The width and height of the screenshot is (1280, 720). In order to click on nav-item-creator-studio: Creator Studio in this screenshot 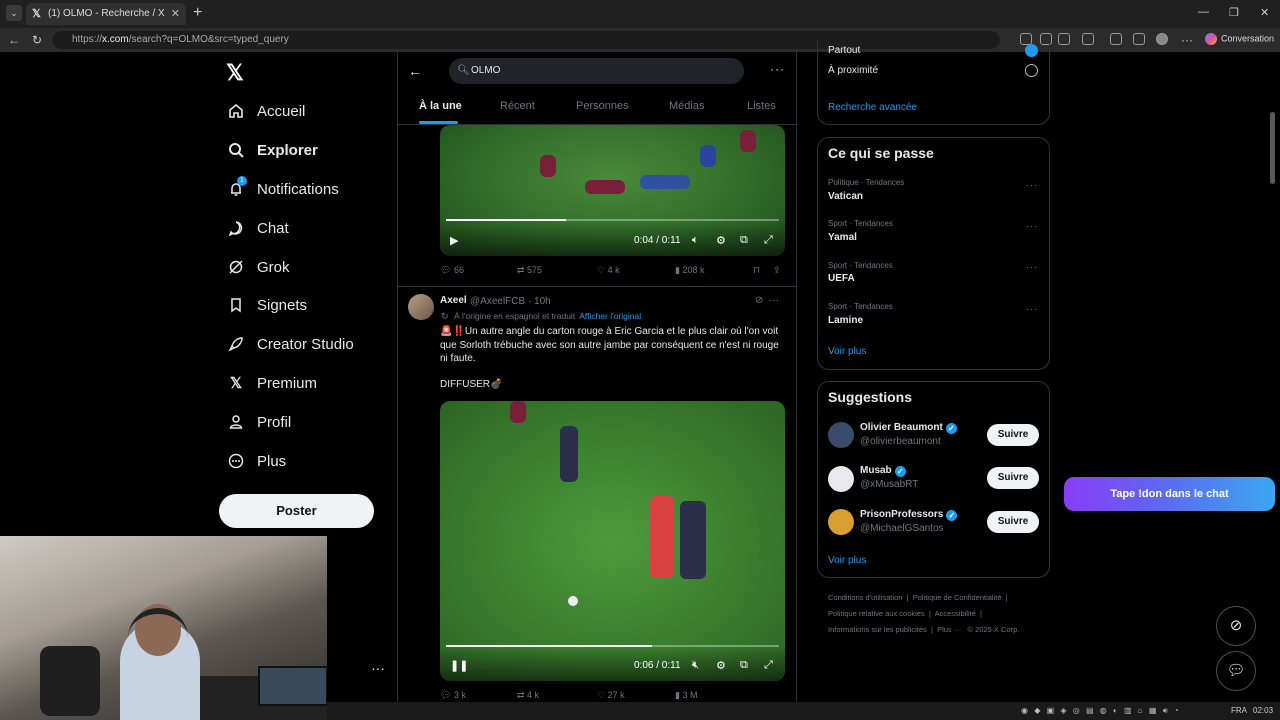, I will do `click(291, 344)`.